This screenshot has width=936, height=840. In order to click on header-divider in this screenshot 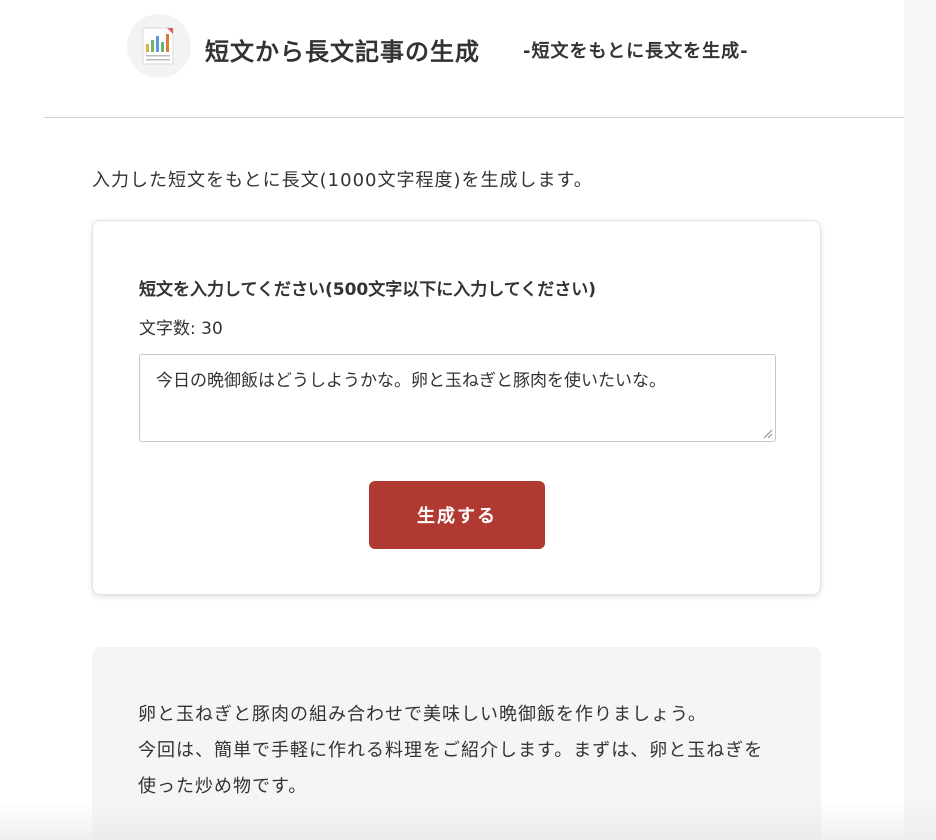, I will do `click(474, 117)`.